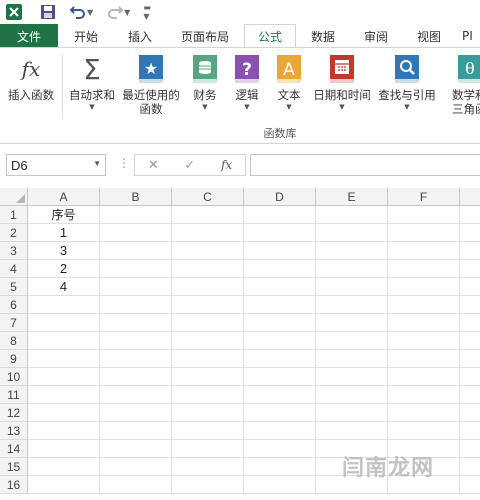 The height and width of the screenshot is (500, 480). What do you see at coordinates (189, 165) in the screenshot?
I see `confirm-icon: ✓` at bounding box center [189, 165].